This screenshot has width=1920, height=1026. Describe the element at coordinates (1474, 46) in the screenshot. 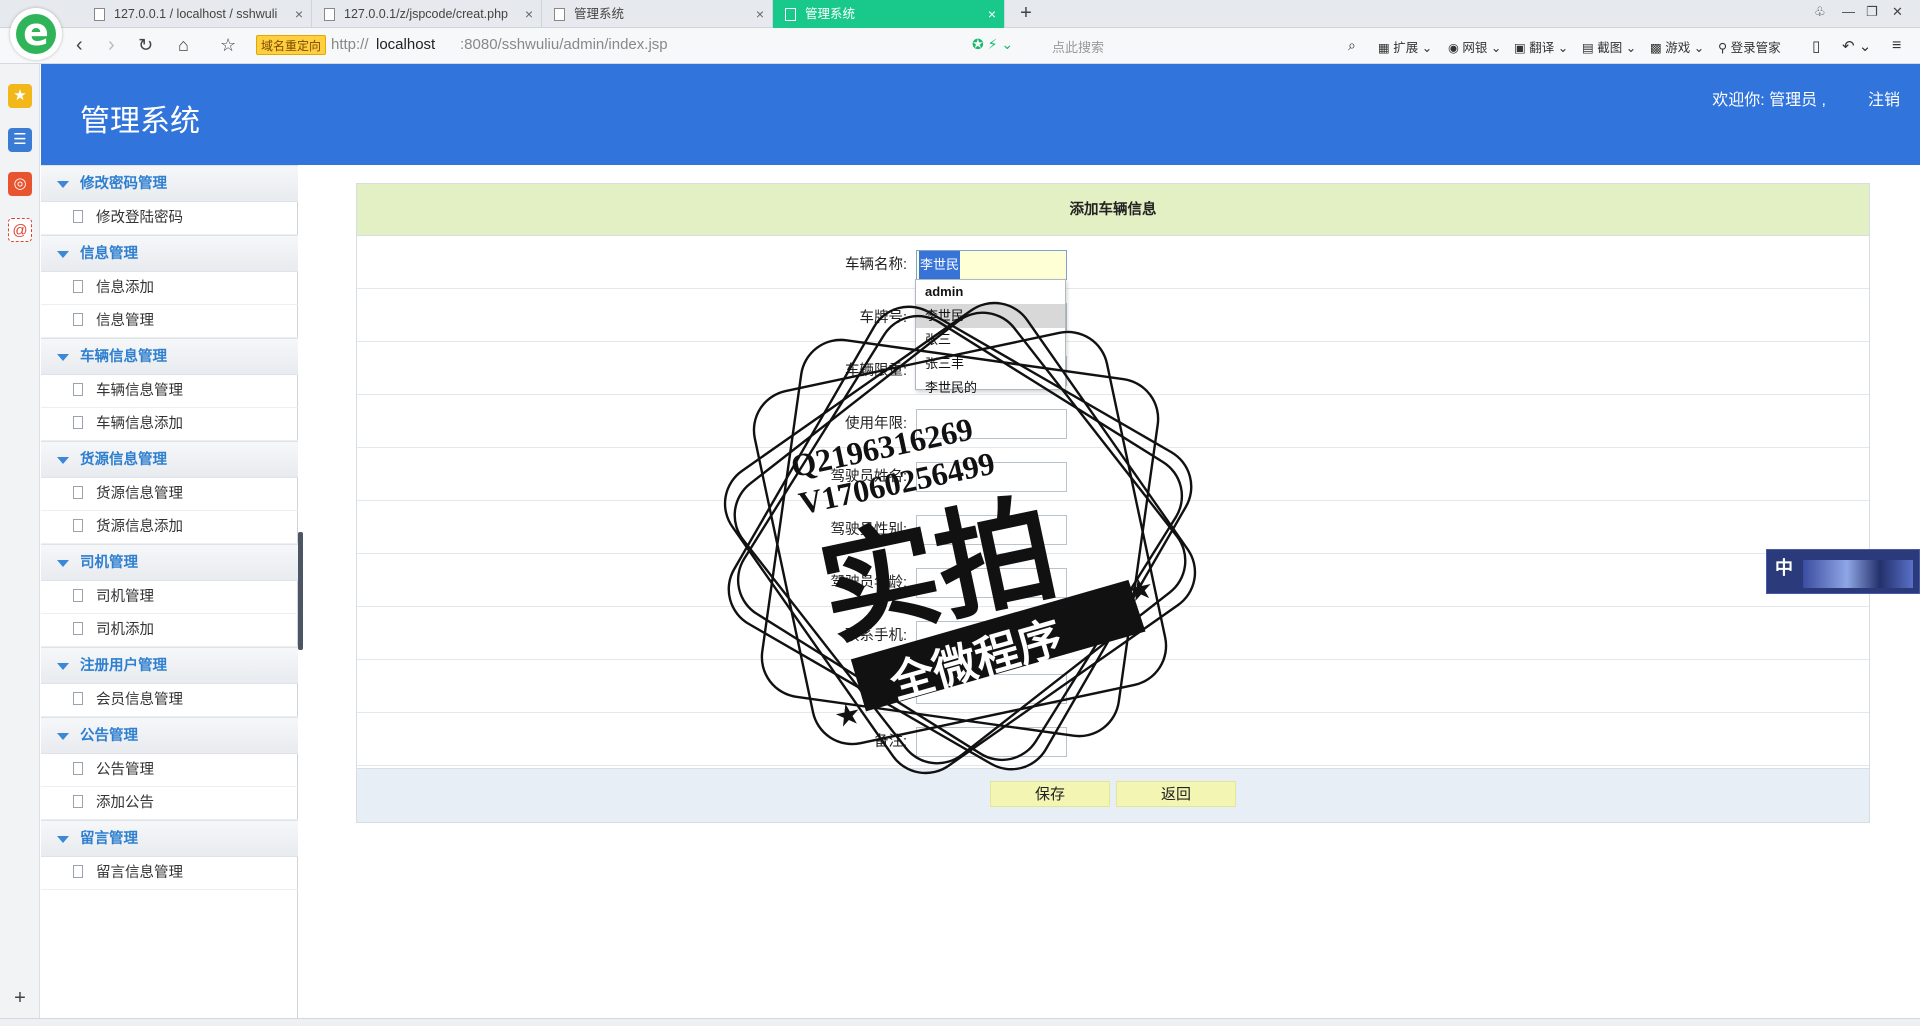

I see `toolbar-bank: ◉ 网银 ⌄` at that location.